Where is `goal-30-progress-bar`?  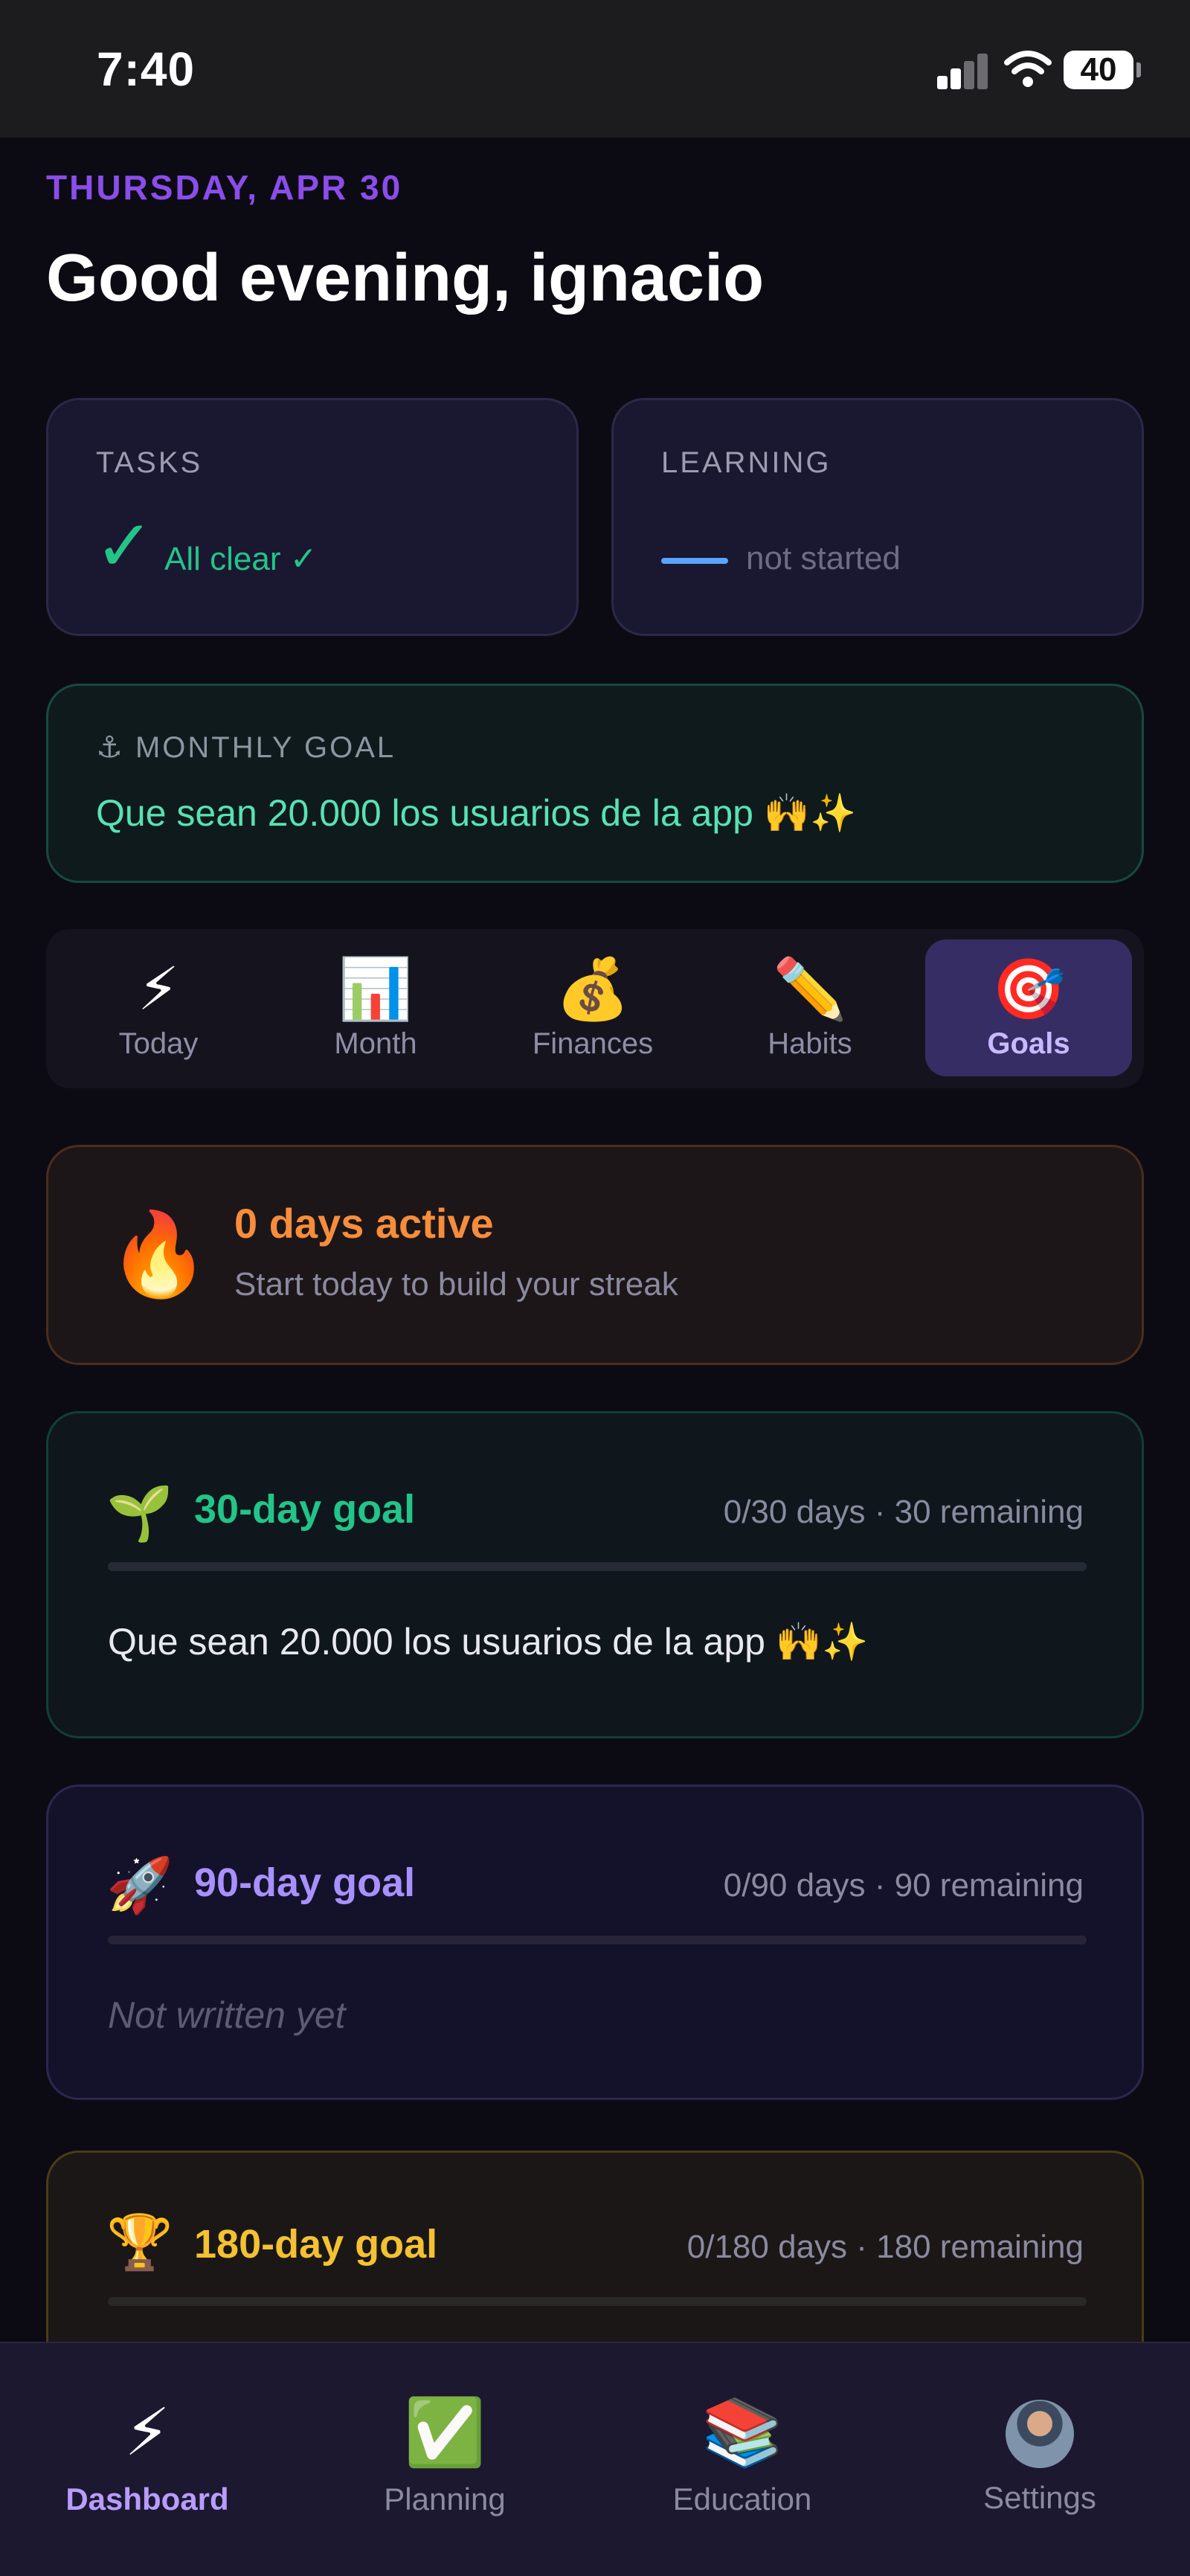
goal-30-progress-bar is located at coordinates (597, 1566).